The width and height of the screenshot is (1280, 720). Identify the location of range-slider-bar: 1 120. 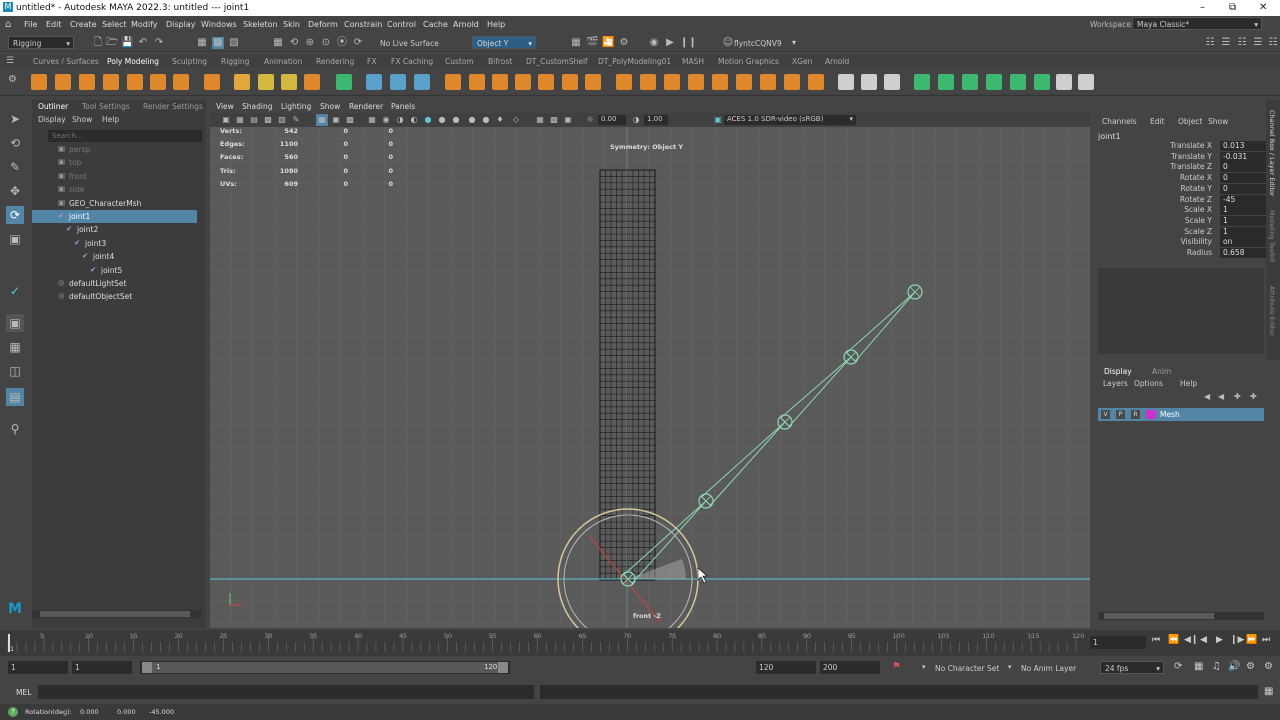
(325, 667).